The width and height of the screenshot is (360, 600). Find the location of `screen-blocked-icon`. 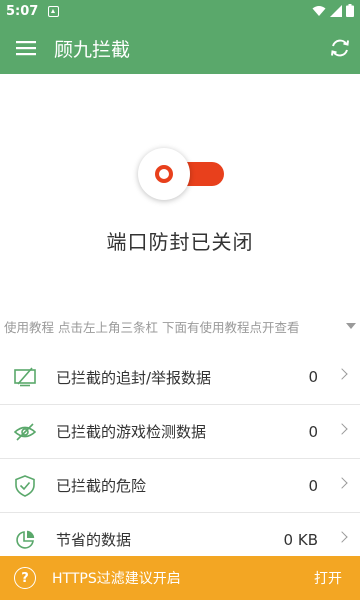

screen-blocked-icon is located at coordinates (25, 377).